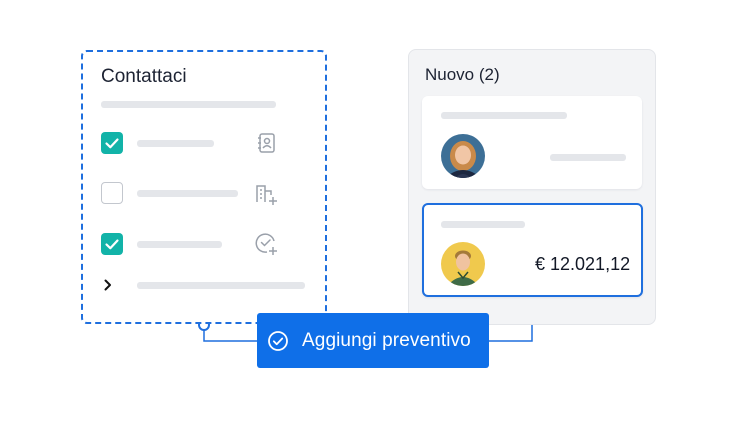 Image resolution: width=736 pixels, height=421 pixels. What do you see at coordinates (266, 195) in the screenshot?
I see `building-add-icon` at bounding box center [266, 195].